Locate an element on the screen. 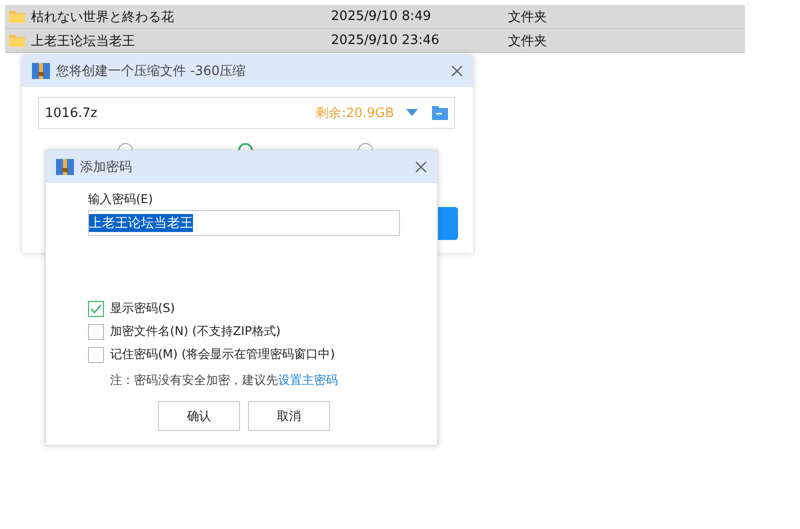 The height and width of the screenshot is (529, 800). confirm-button: 确认 is located at coordinates (199, 416).